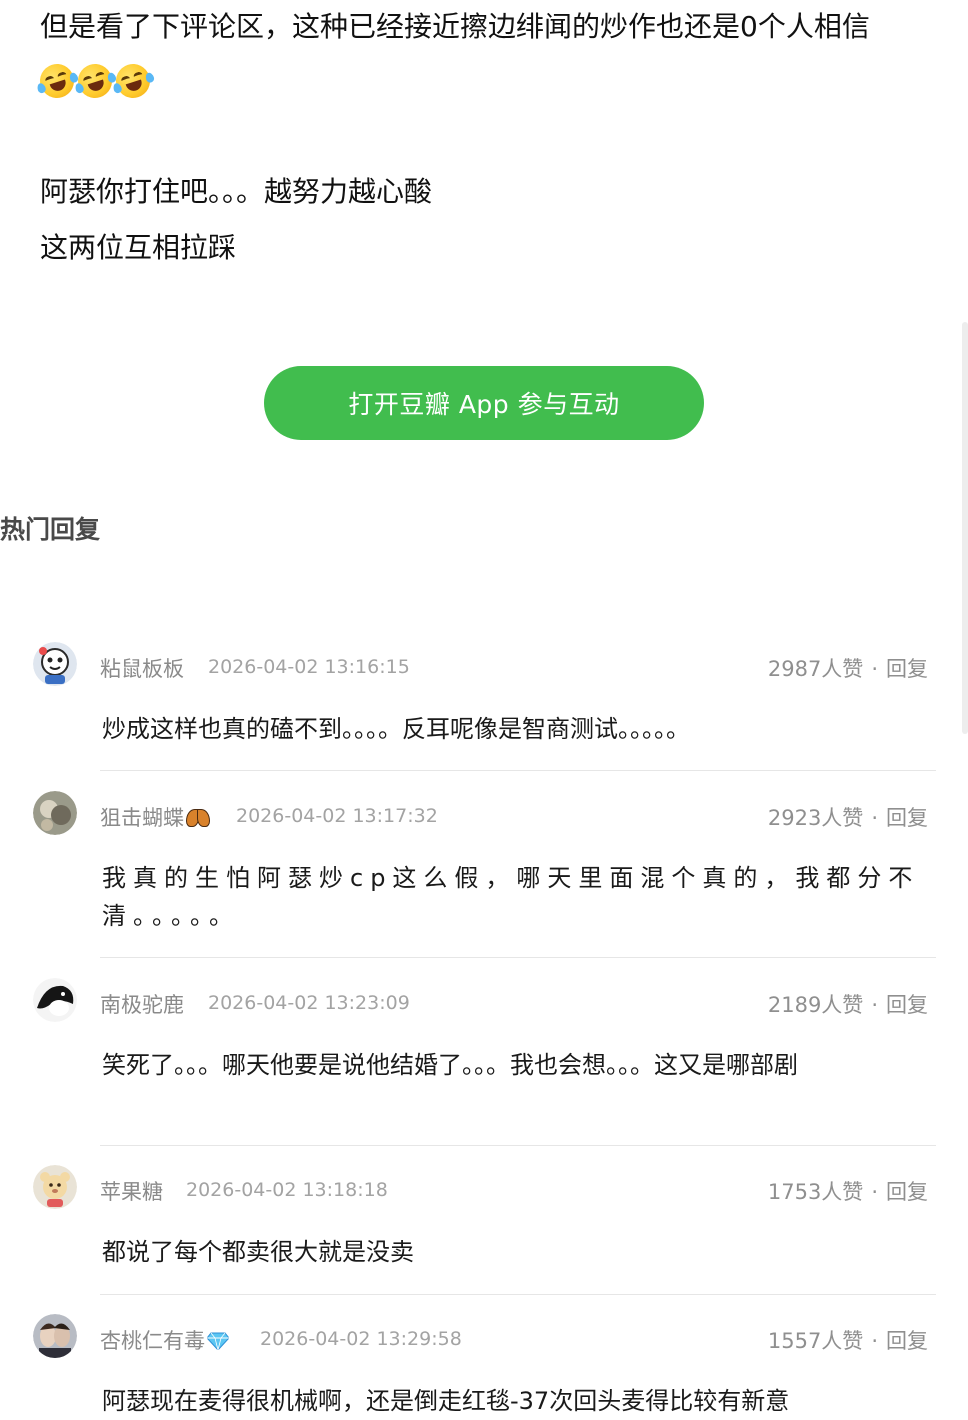  Describe the element at coordinates (965, 528) in the screenshot. I see `scrollbar` at that location.